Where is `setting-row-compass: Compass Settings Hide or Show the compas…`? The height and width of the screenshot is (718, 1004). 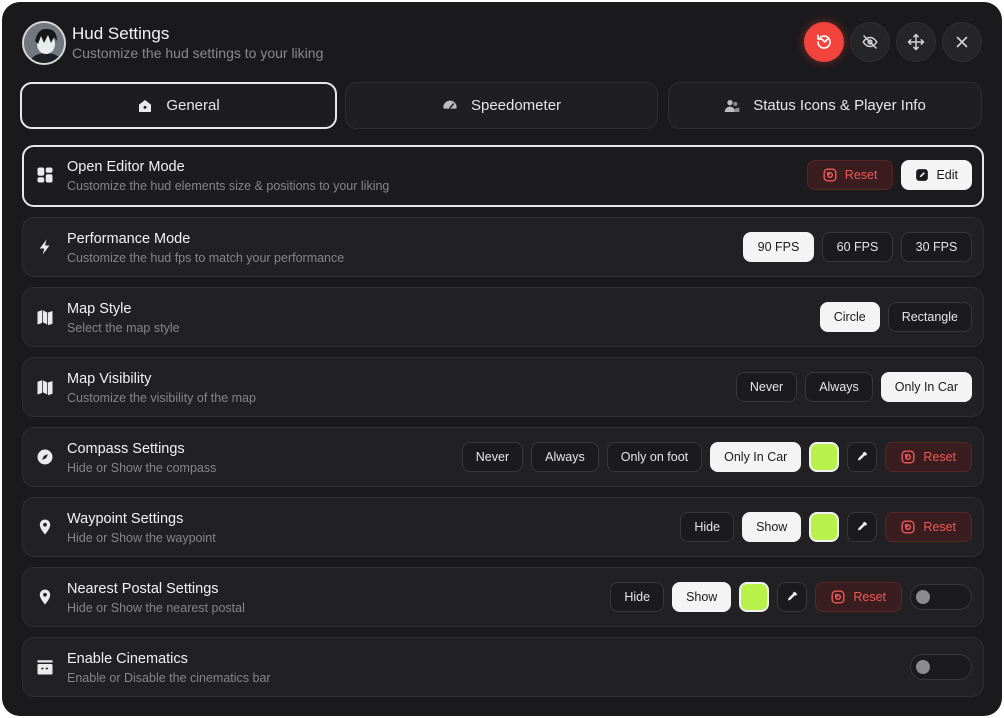 setting-row-compass: Compass Settings Hide or Show the compas… is located at coordinates (503, 457).